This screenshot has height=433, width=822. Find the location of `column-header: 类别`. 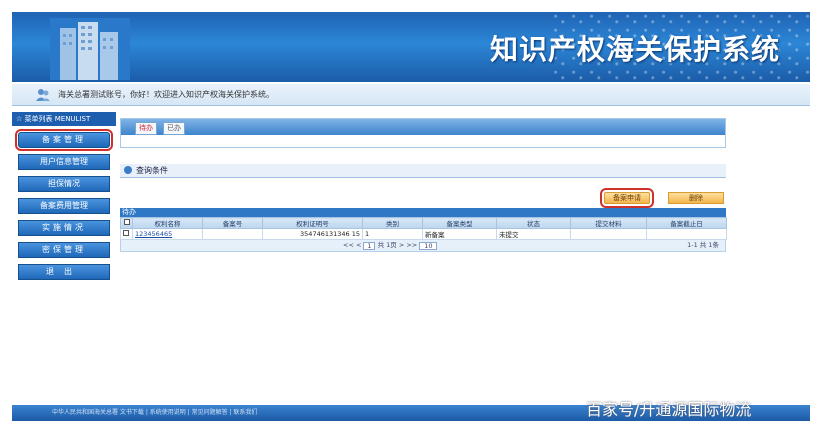

column-header: 类别 is located at coordinates (392, 223).